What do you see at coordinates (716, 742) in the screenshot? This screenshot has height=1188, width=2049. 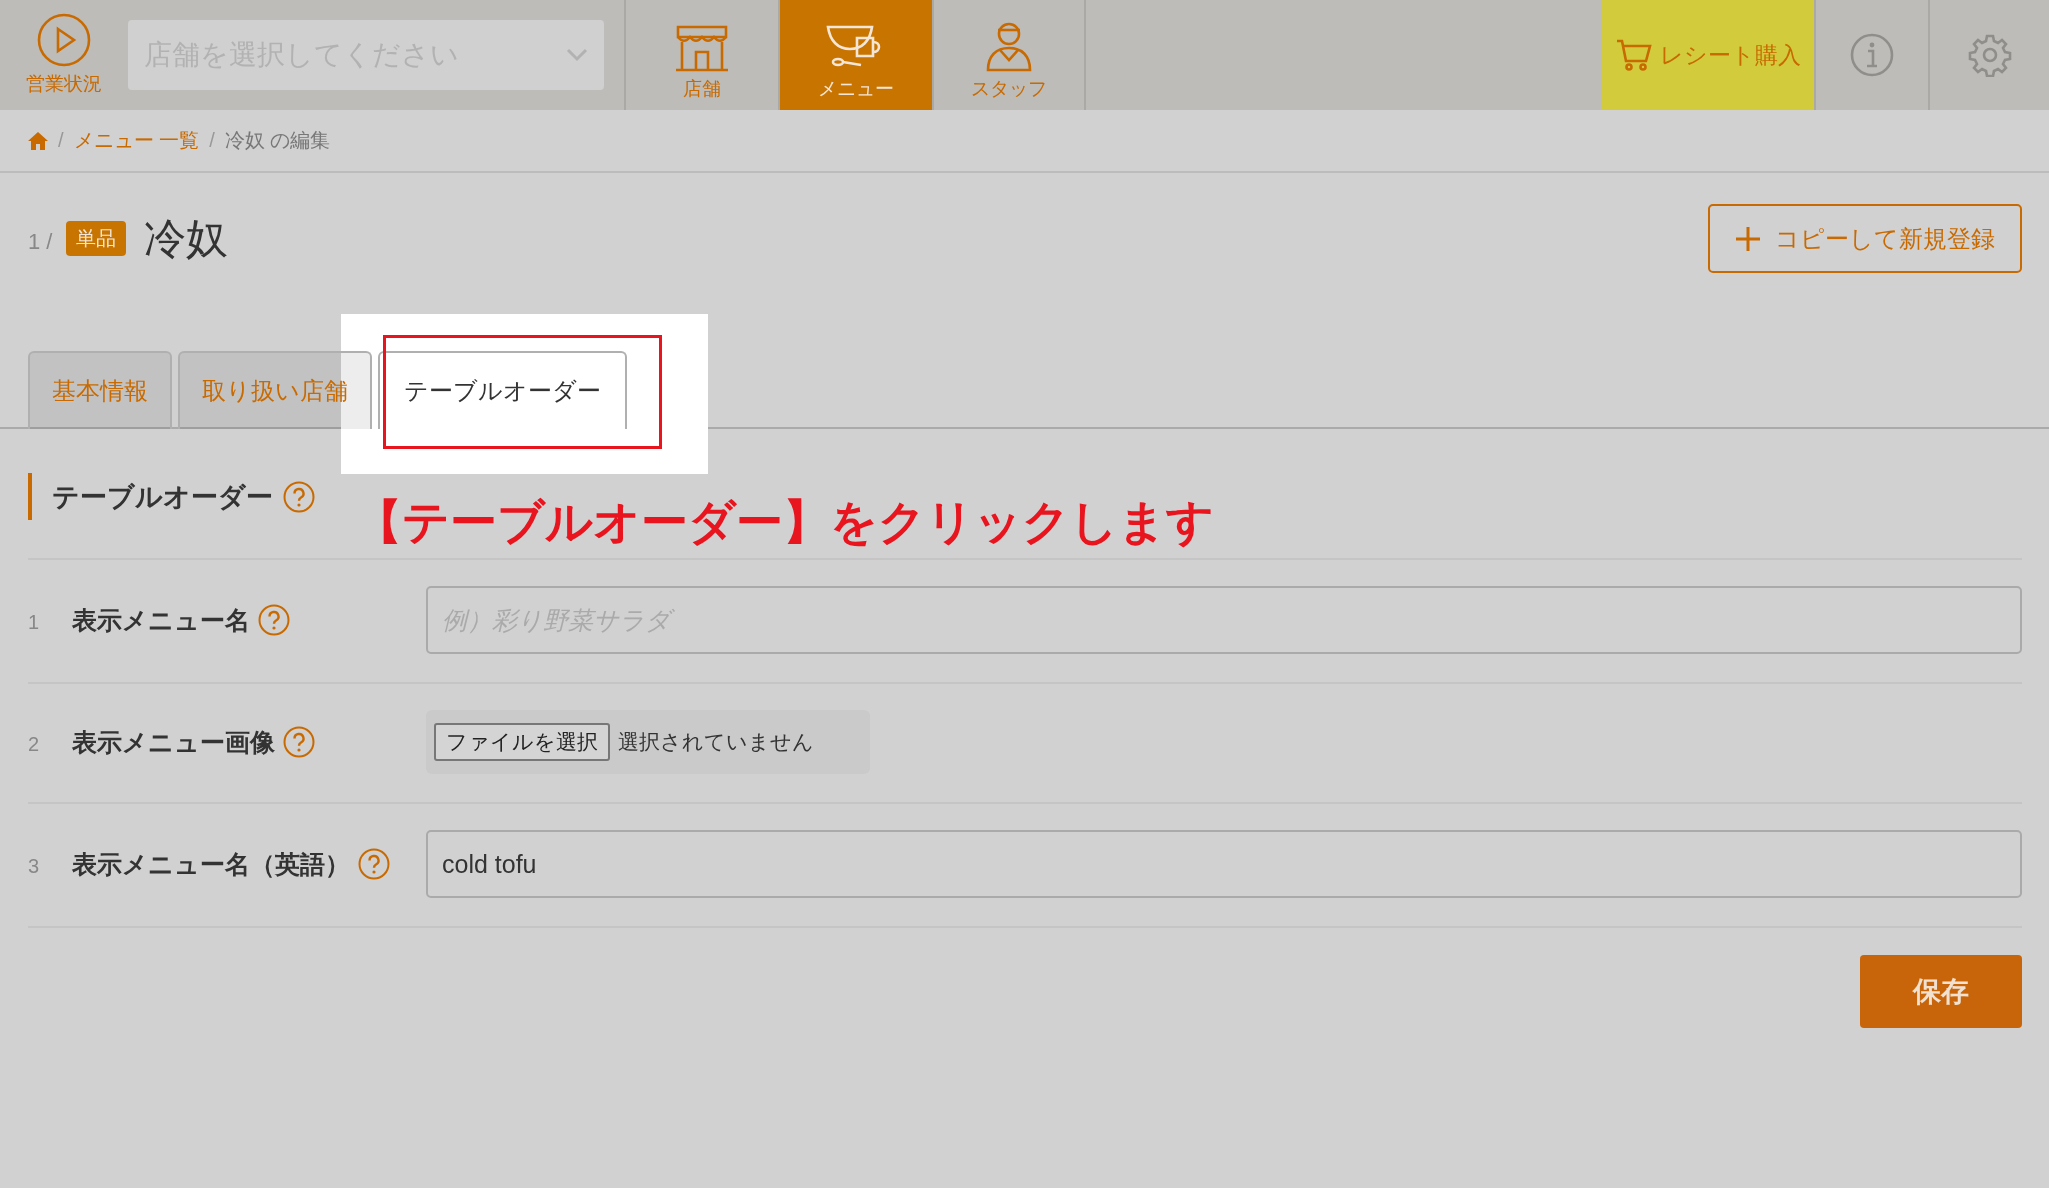 I see `file-status: 選択されていません` at bounding box center [716, 742].